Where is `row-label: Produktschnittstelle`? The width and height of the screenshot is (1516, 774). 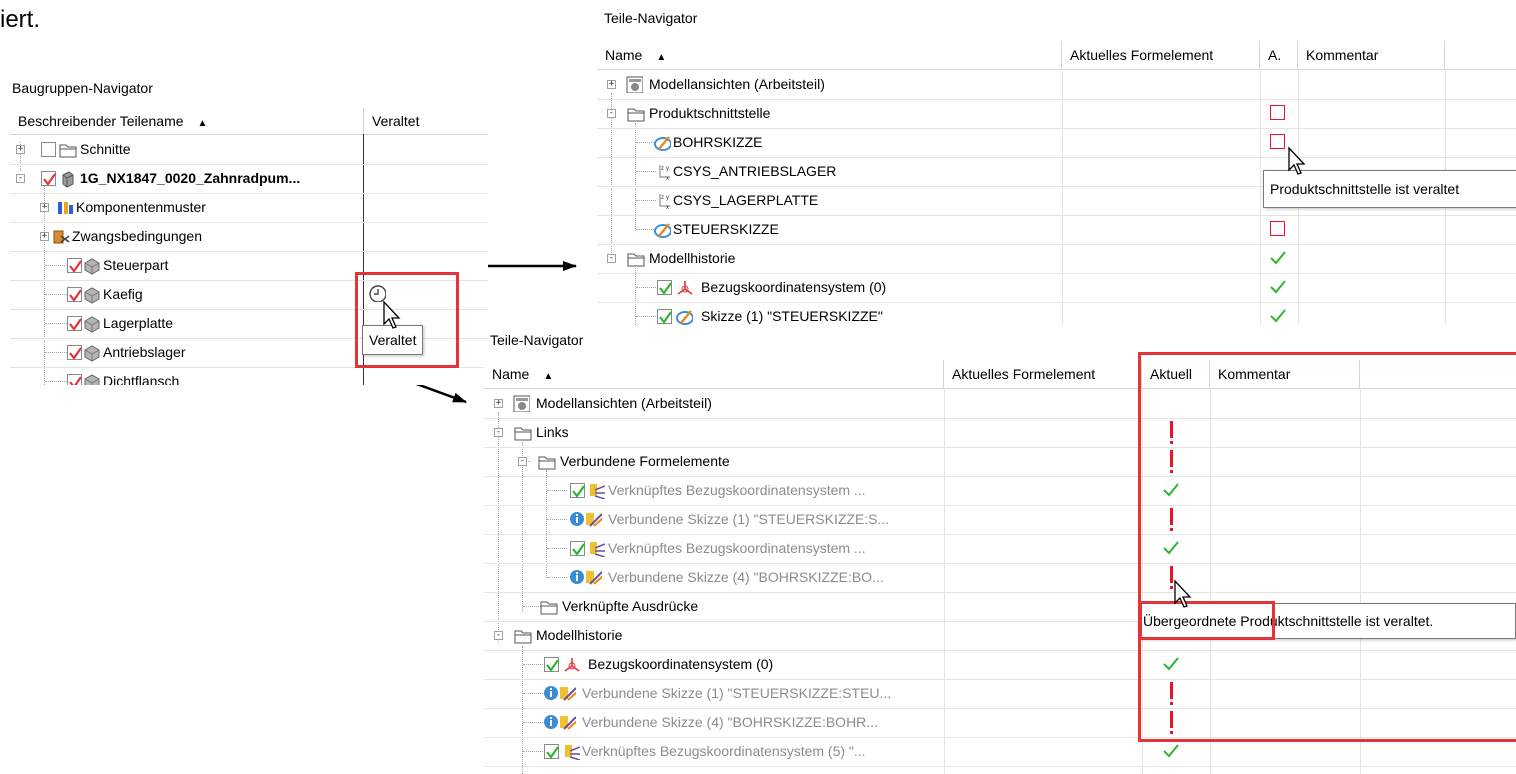
row-label: Produktschnittstelle is located at coordinates (710, 113).